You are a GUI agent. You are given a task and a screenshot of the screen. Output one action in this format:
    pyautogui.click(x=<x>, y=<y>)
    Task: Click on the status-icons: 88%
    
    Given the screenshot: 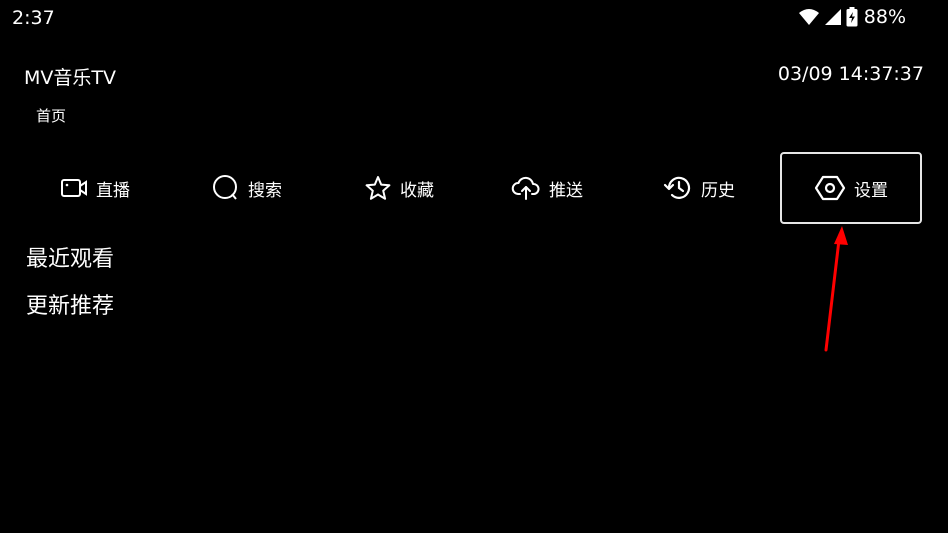 What is the action you would take?
    pyautogui.click(x=852, y=17)
    